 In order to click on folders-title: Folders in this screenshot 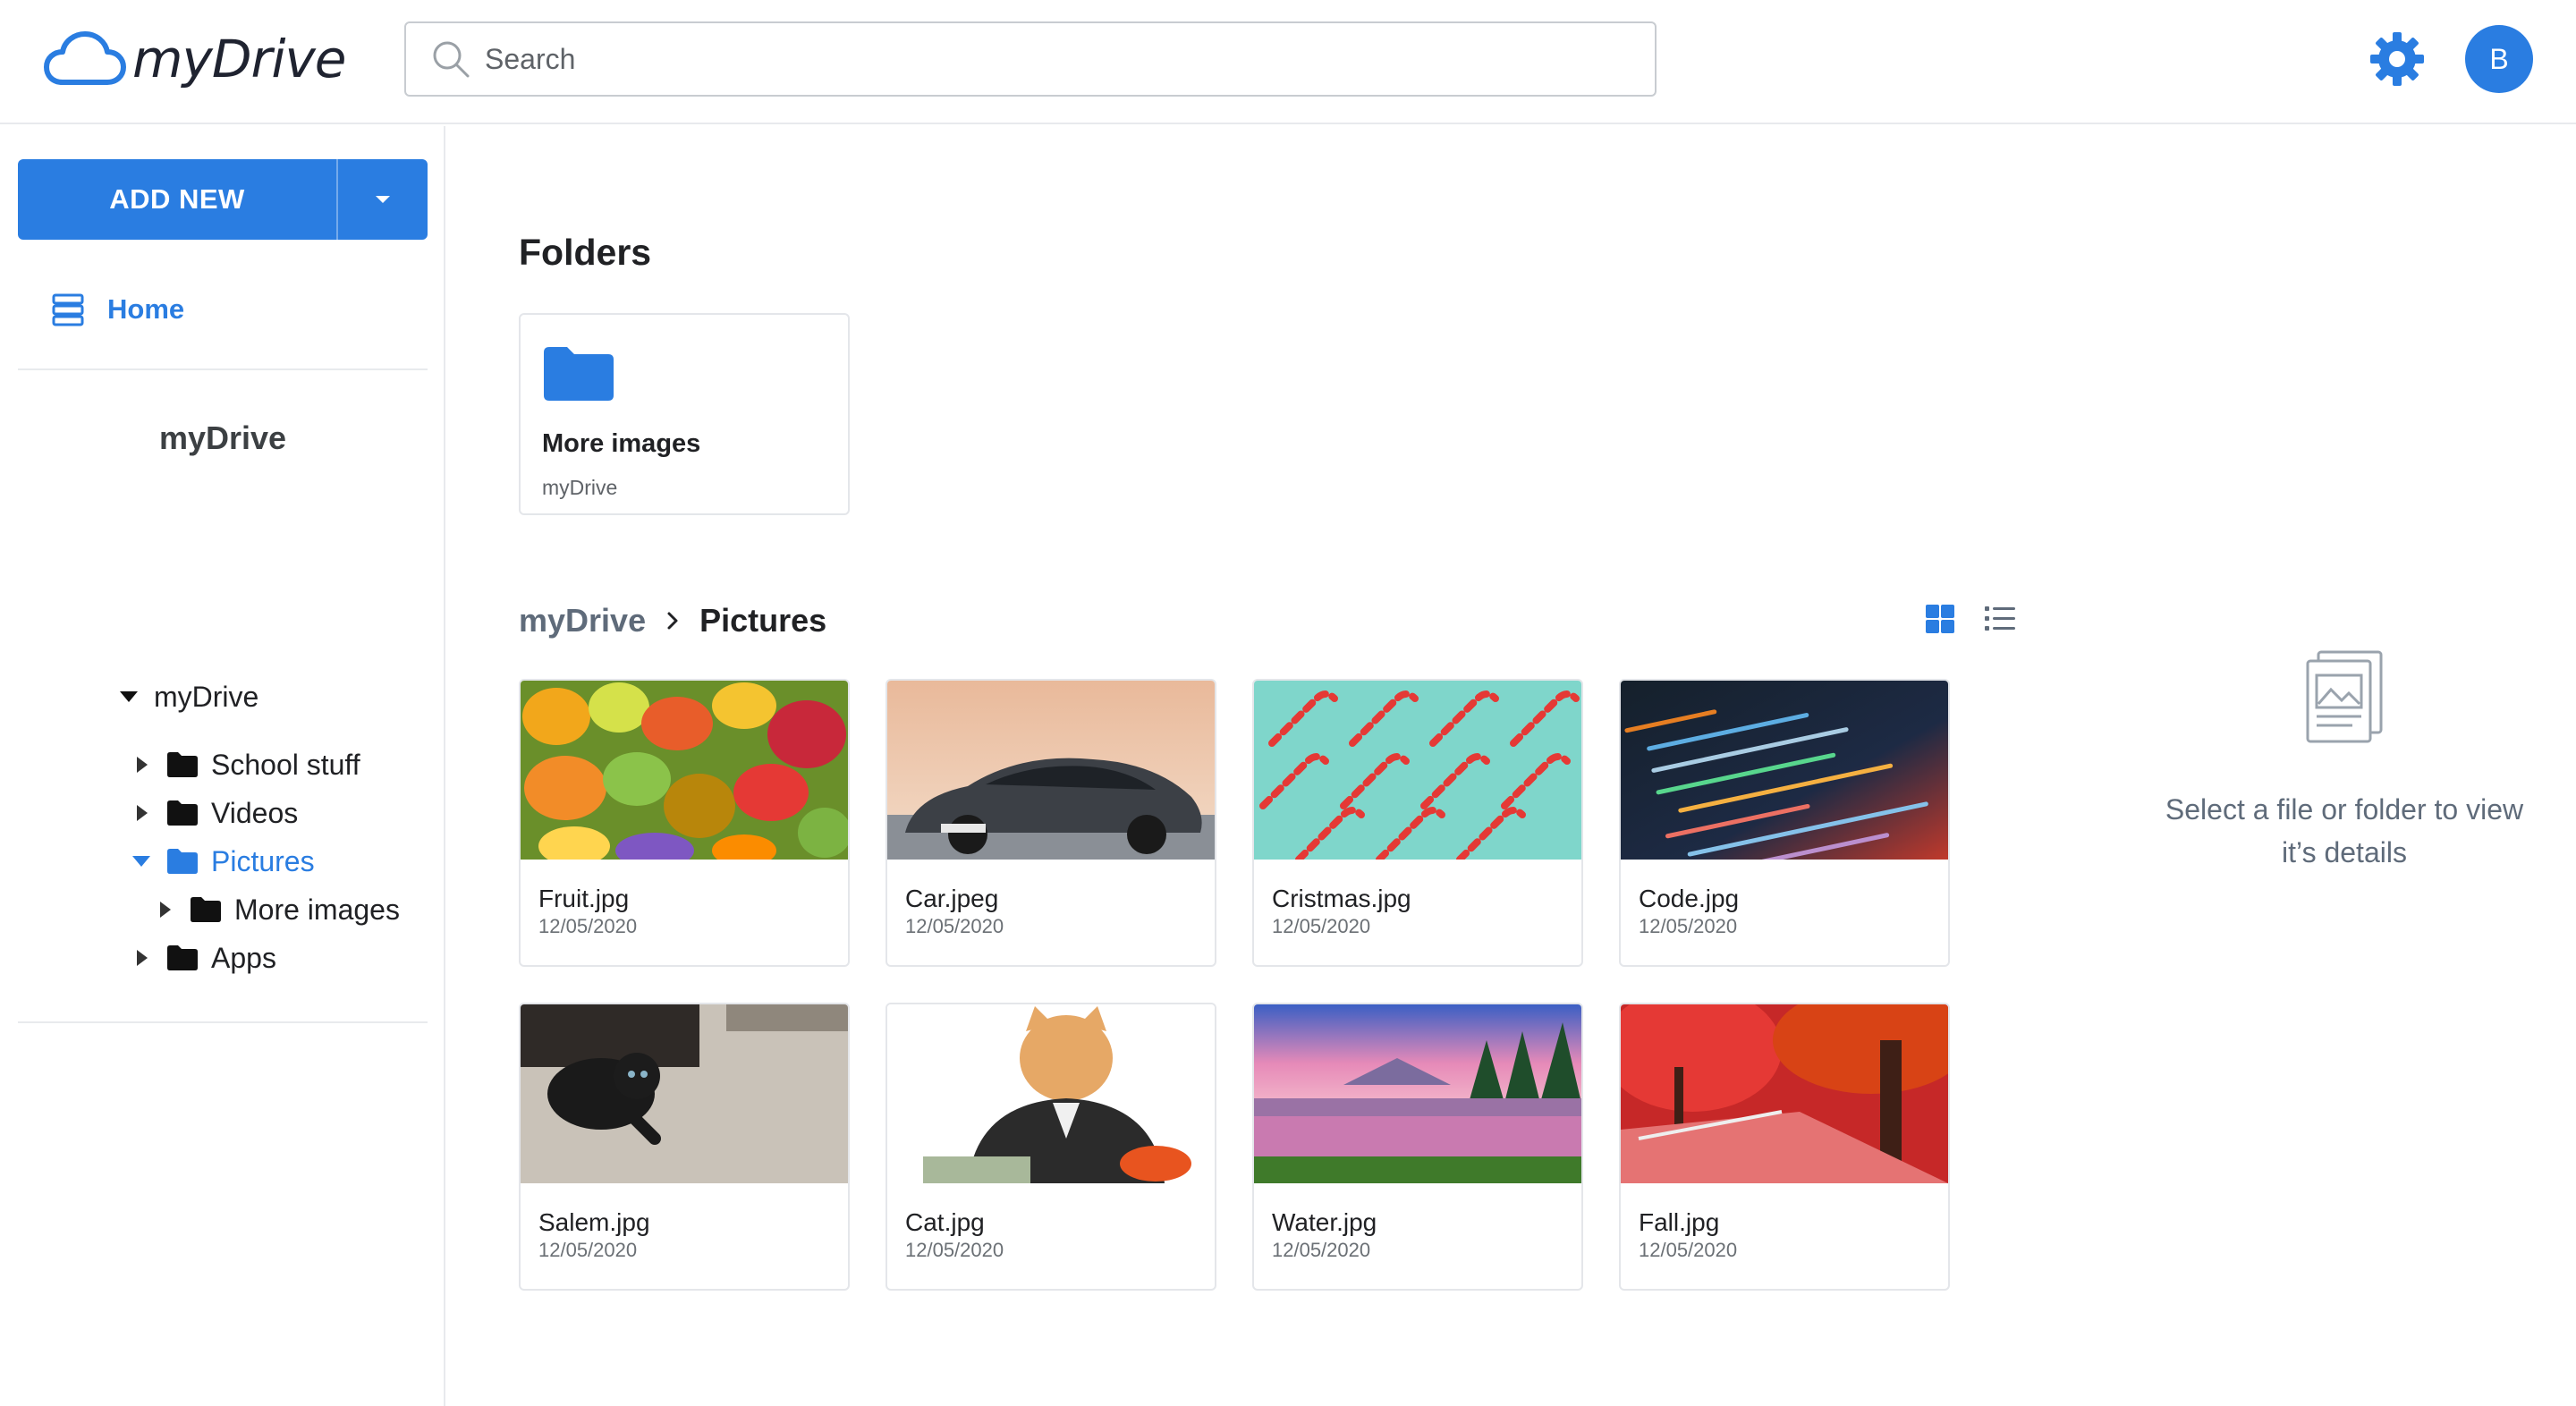, I will do `click(585, 253)`.